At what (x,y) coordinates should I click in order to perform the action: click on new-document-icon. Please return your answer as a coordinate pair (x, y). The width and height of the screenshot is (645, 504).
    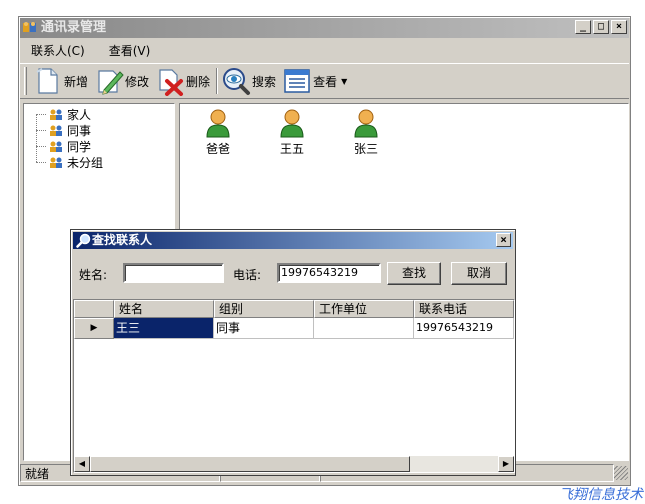
    Looking at the image, I should click on (47, 81).